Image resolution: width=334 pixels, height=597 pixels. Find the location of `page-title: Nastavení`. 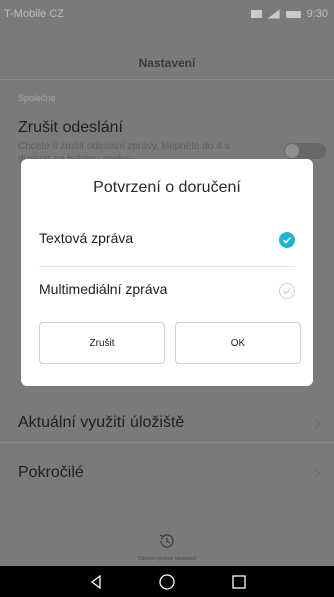

page-title: Nastavení is located at coordinates (167, 63).